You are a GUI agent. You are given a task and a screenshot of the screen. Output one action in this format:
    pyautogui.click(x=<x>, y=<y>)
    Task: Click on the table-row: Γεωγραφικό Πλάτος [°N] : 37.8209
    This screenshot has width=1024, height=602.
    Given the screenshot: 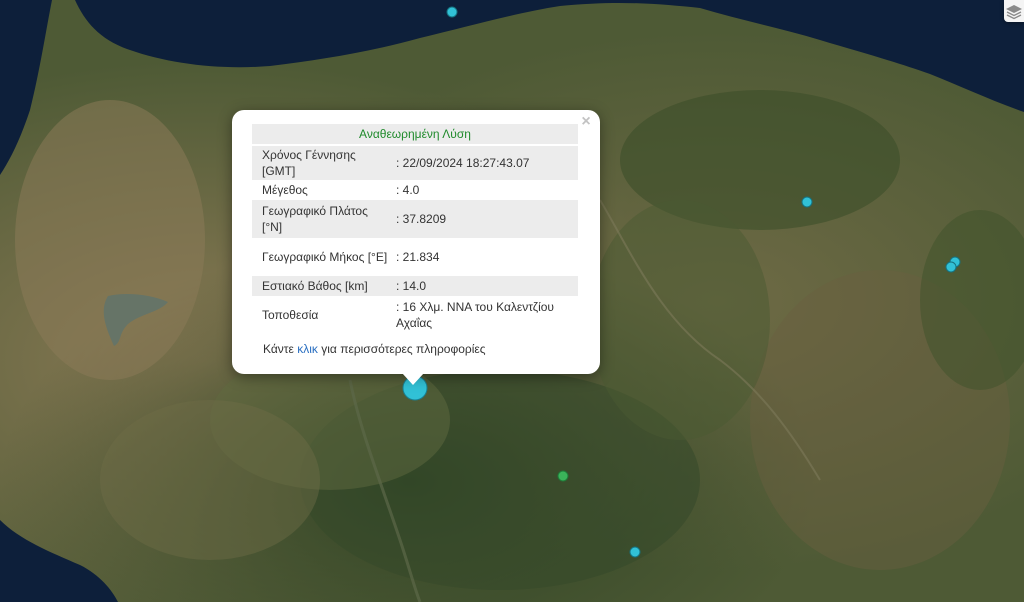 What is the action you would take?
    pyautogui.click(x=415, y=219)
    